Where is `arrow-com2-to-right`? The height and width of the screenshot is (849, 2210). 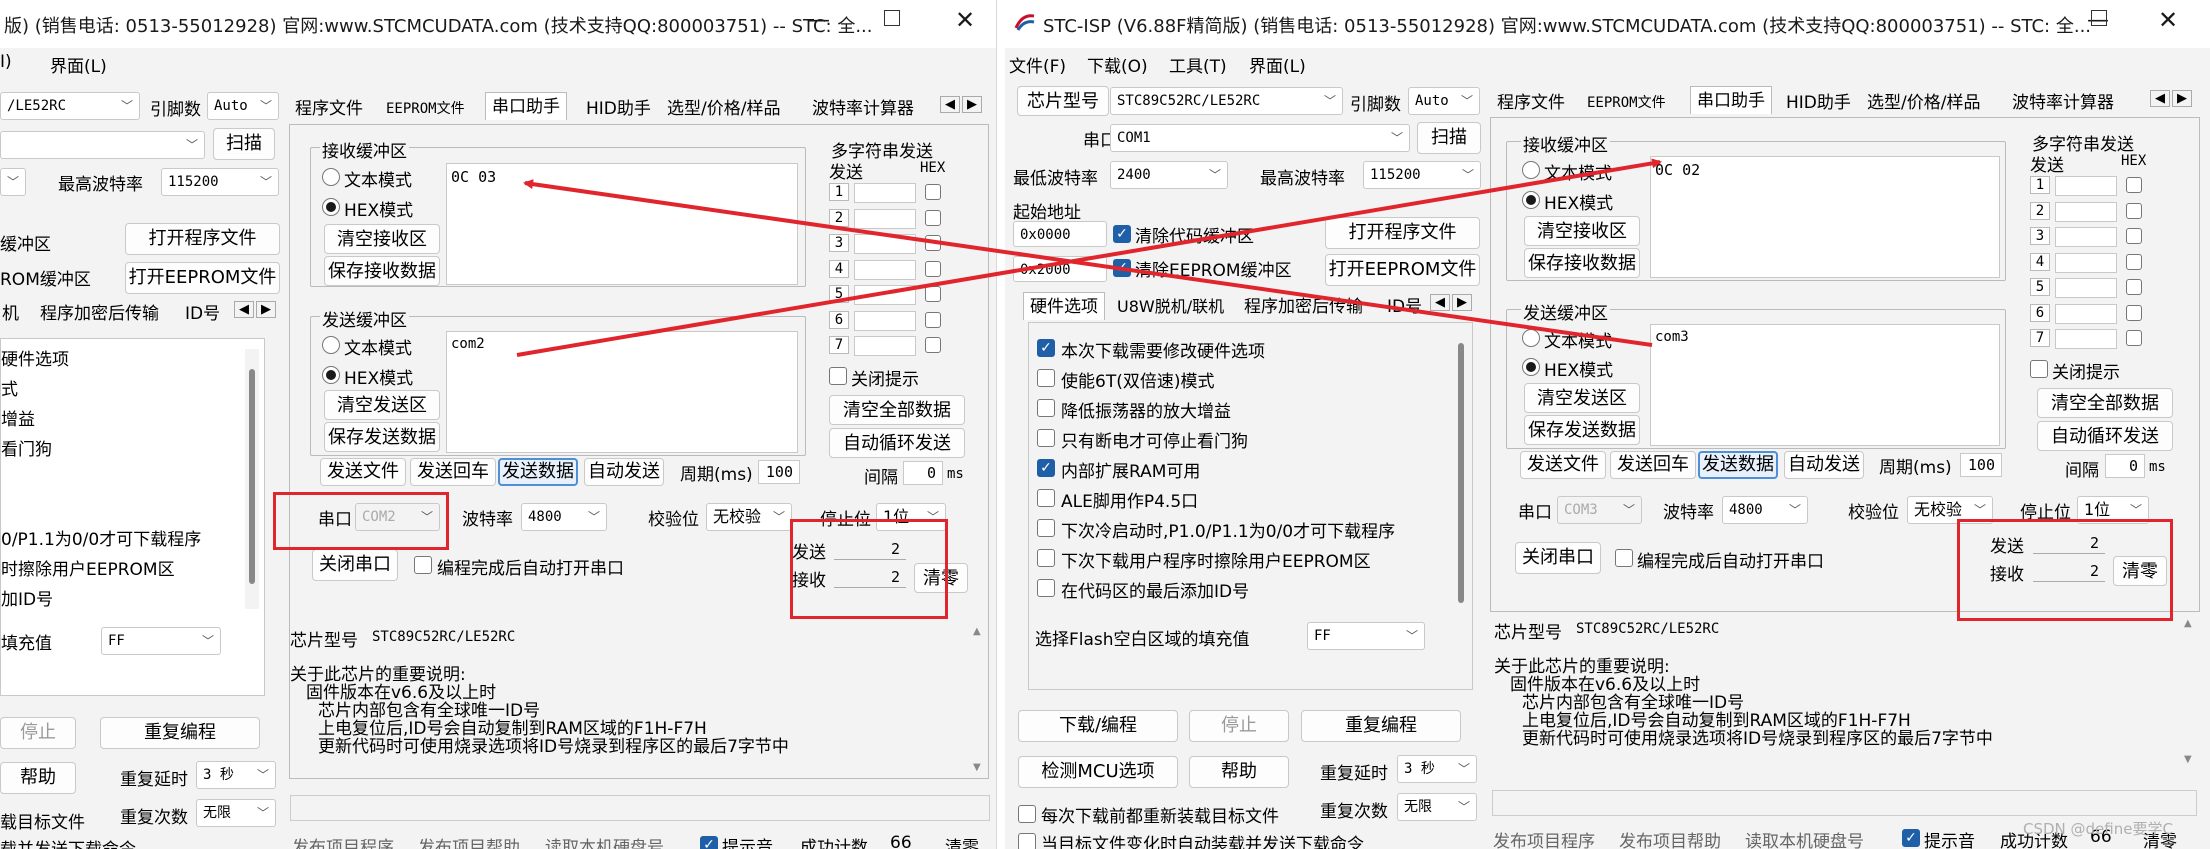 arrow-com2-to-right is located at coordinates (1089, 257).